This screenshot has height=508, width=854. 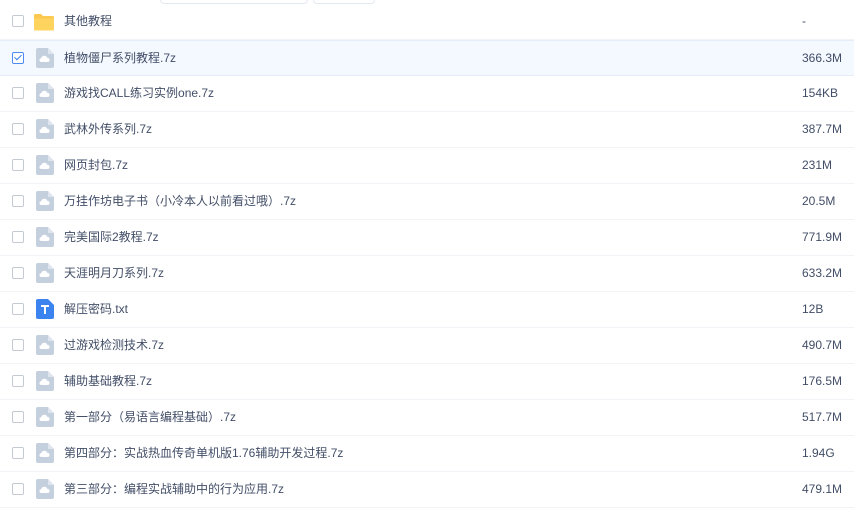 I want to click on file-name: 辅助基础教程.7z, so click(x=108, y=381).